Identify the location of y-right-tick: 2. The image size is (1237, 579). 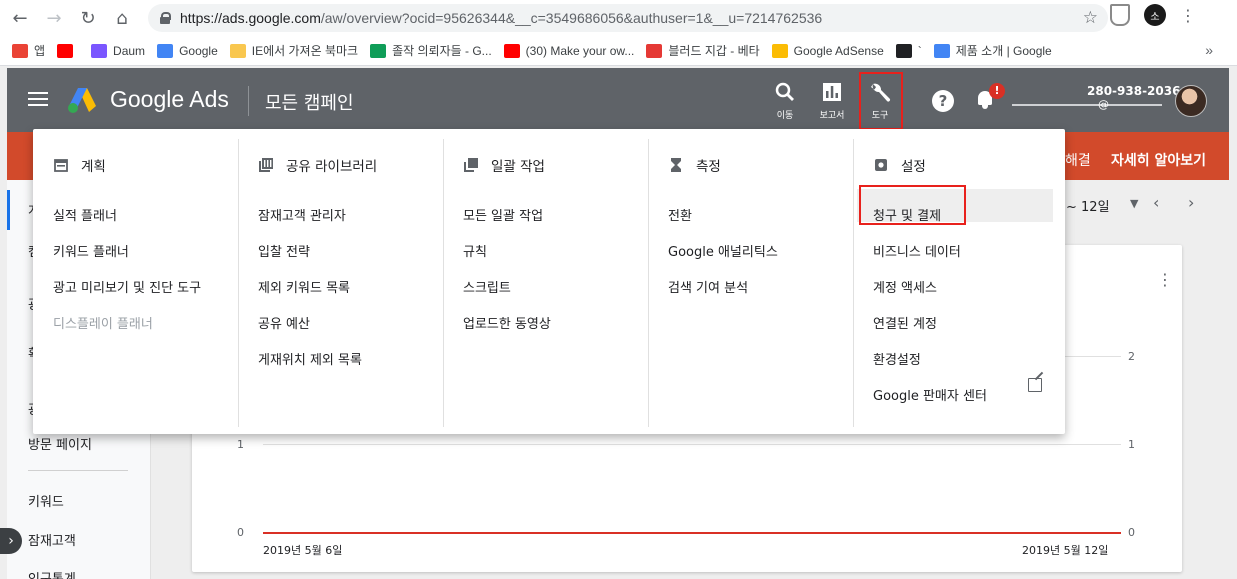
(1131, 356).